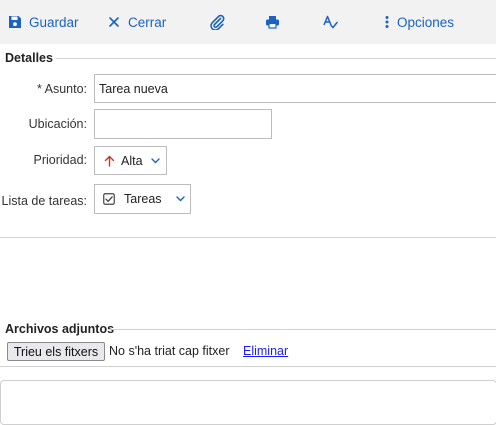 This screenshot has width=496, height=425. I want to click on arrow-up-icon, so click(109, 161).